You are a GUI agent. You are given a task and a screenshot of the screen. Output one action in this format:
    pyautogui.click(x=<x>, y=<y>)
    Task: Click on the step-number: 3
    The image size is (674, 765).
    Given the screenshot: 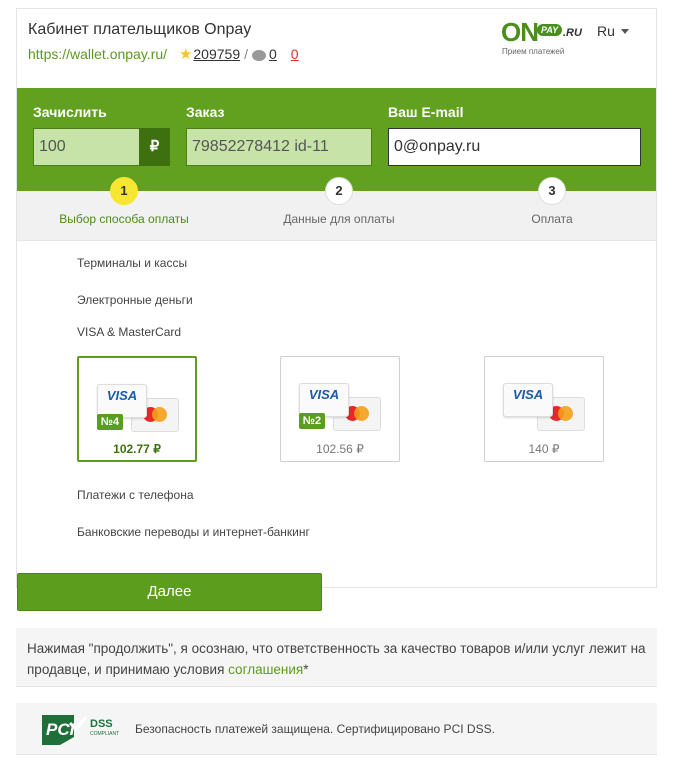 What is the action you would take?
    pyautogui.click(x=552, y=191)
    